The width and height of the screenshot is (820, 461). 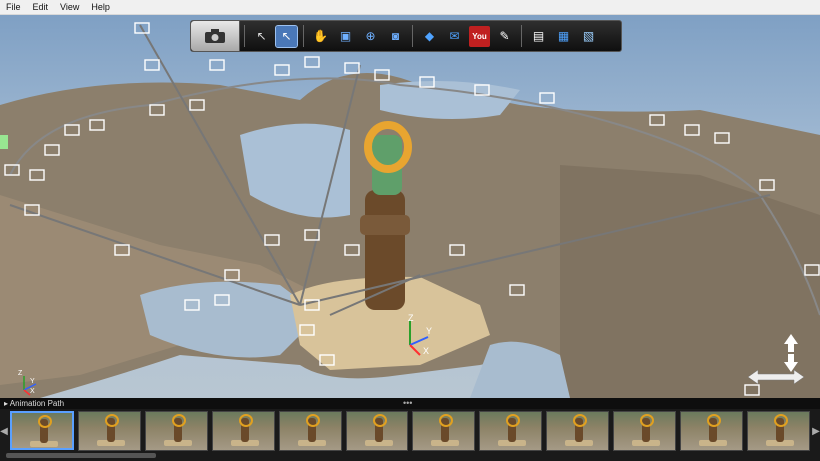 What do you see at coordinates (816, 431) in the screenshot?
I see `scroll-right-icon: ▶` at bounding box center [816, 431].